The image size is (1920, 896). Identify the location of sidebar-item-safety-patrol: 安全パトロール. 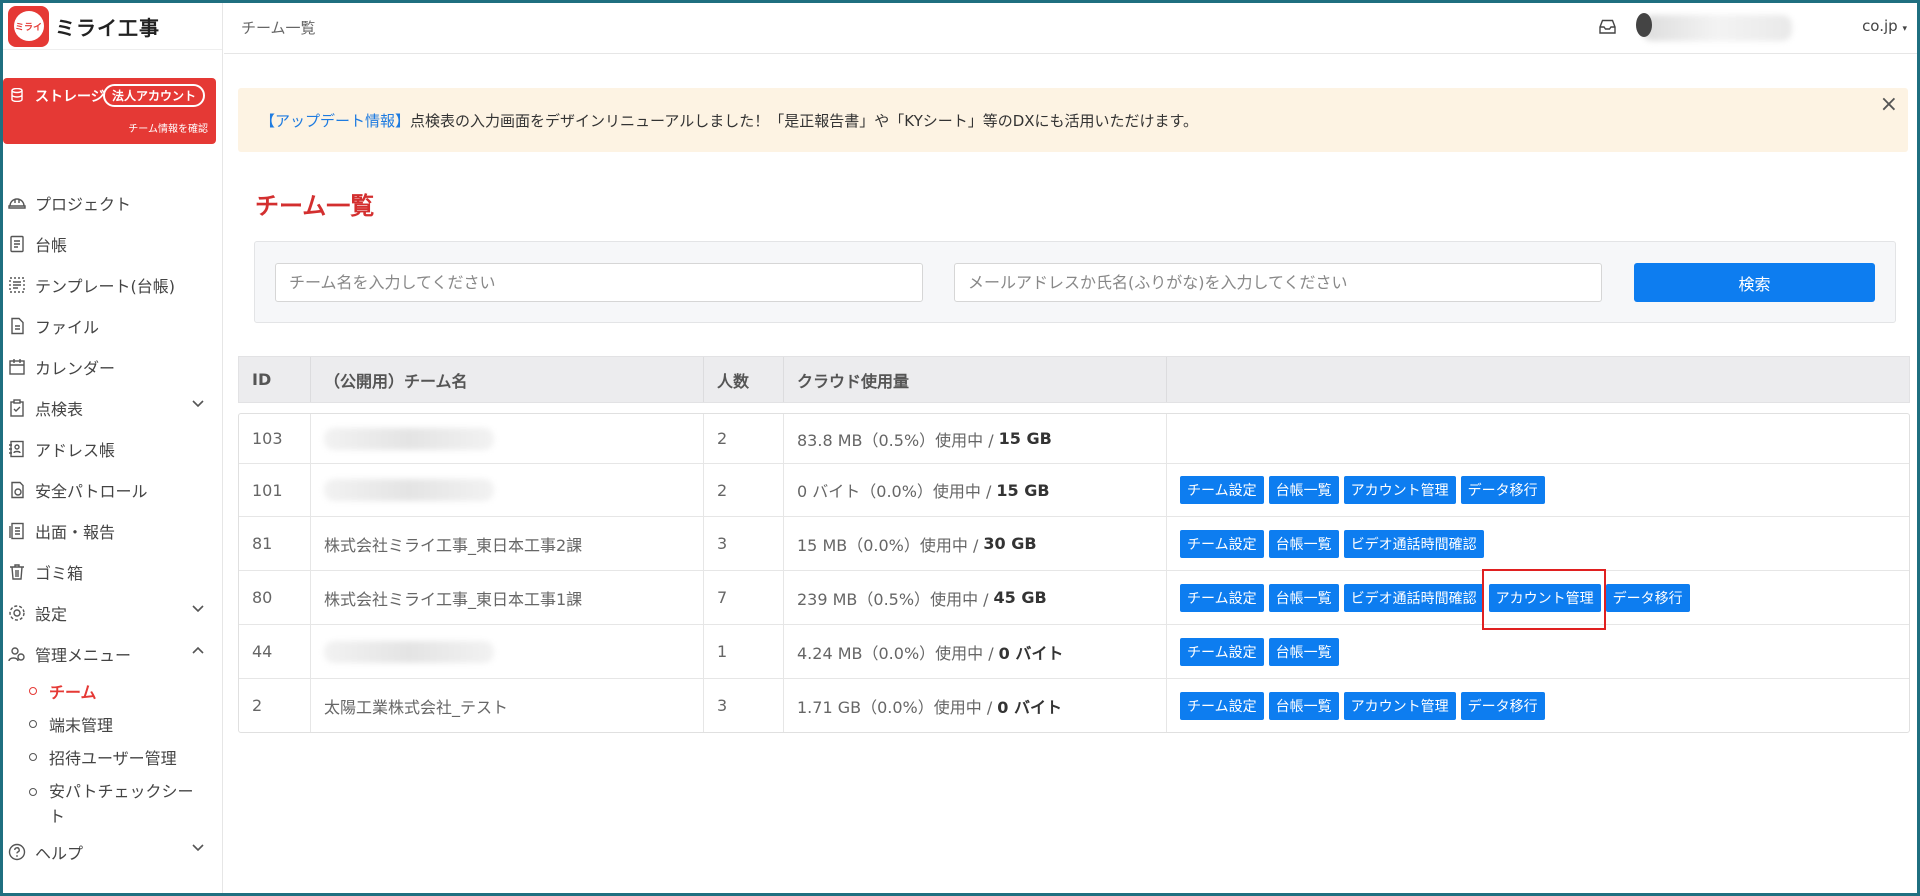
(112, 489).